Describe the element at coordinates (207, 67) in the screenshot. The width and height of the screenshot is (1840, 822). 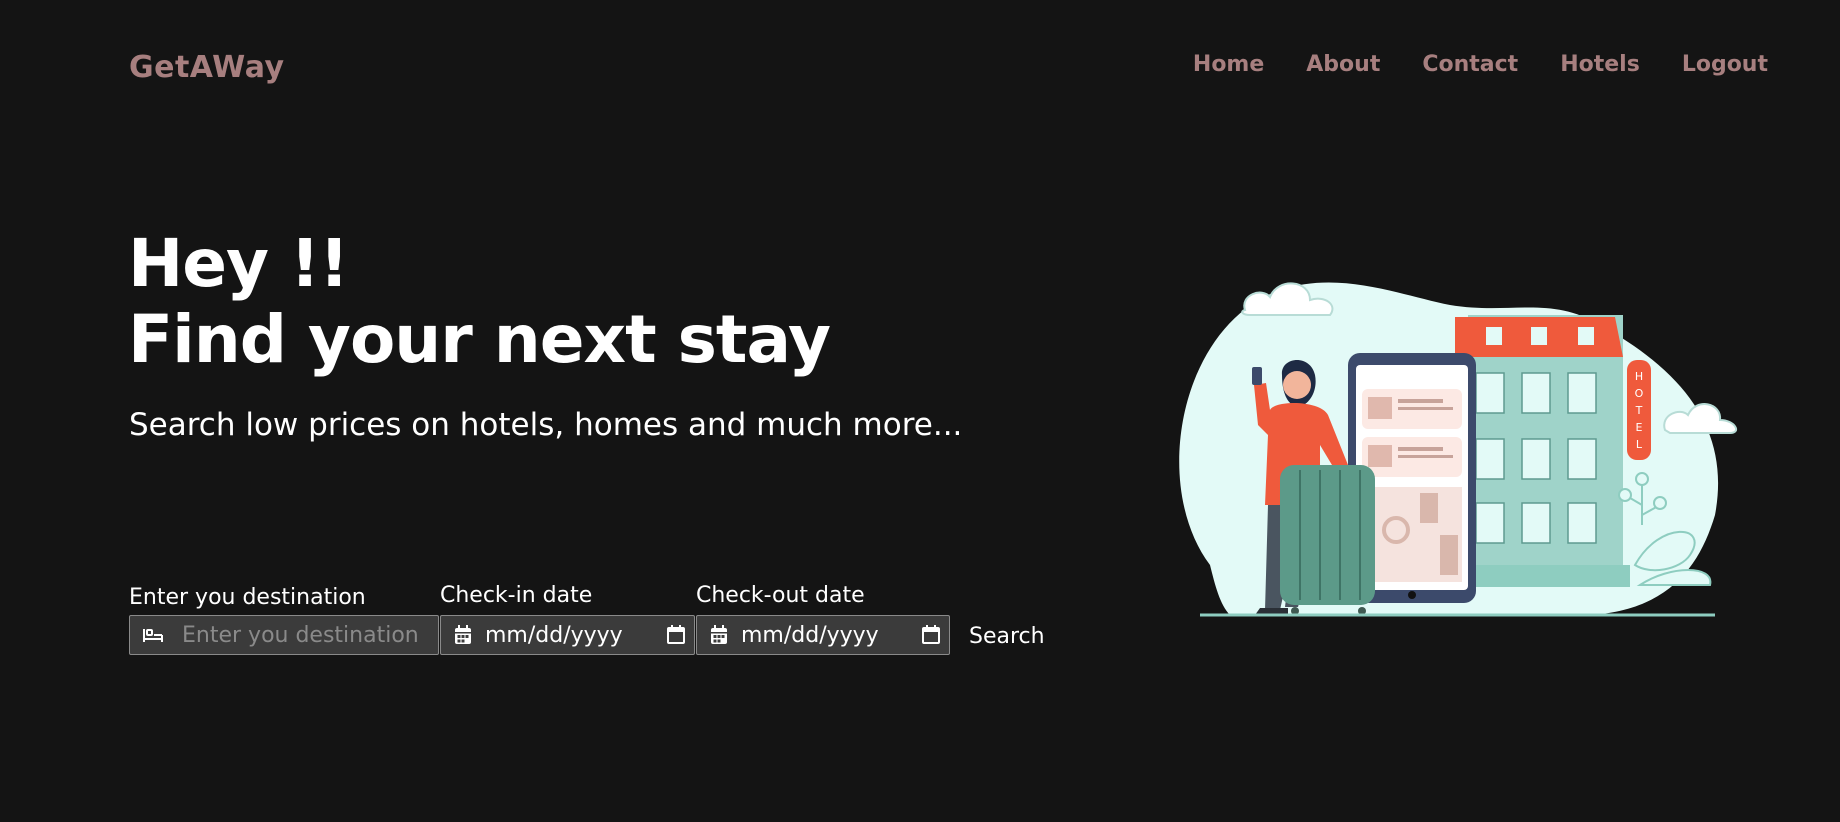
I see `brand-logo: GetAWay` at that location.